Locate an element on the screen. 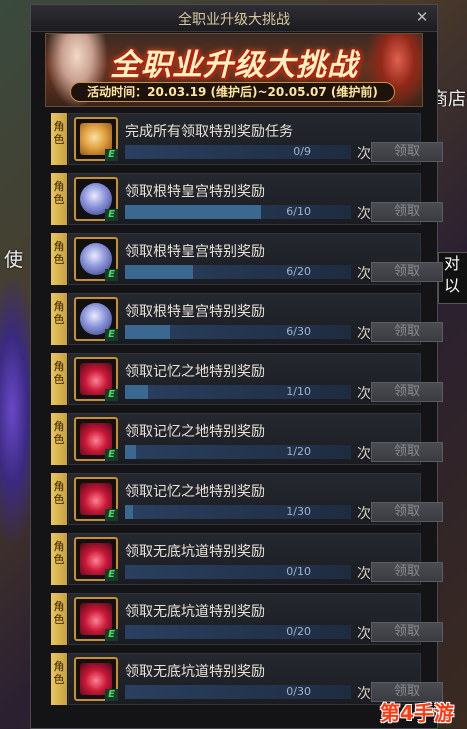 The width and height of the screenshot is (467, 729). task-body: E 领取记忆之地特别奖励 1/10 次领取 is located at coordinates (255, 379).